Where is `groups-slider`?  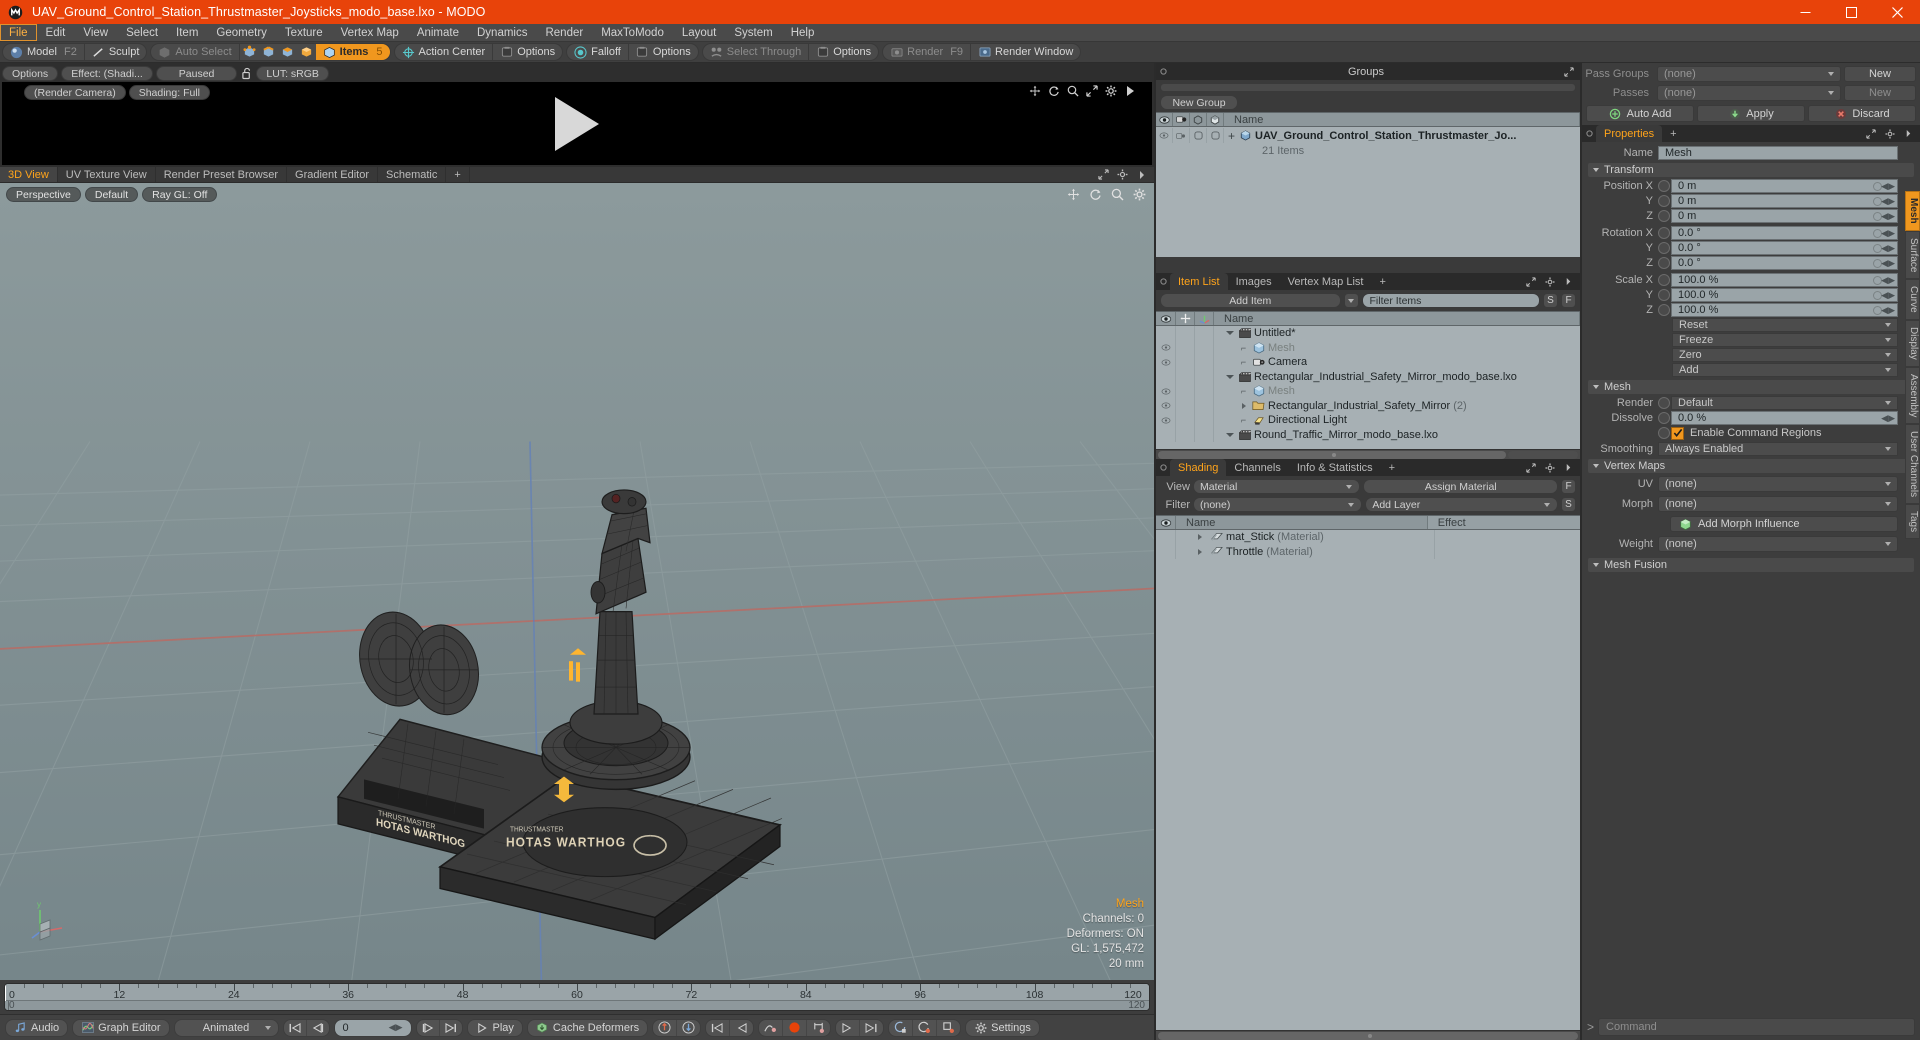 groups-slider is located at coordinates (1368, 87).